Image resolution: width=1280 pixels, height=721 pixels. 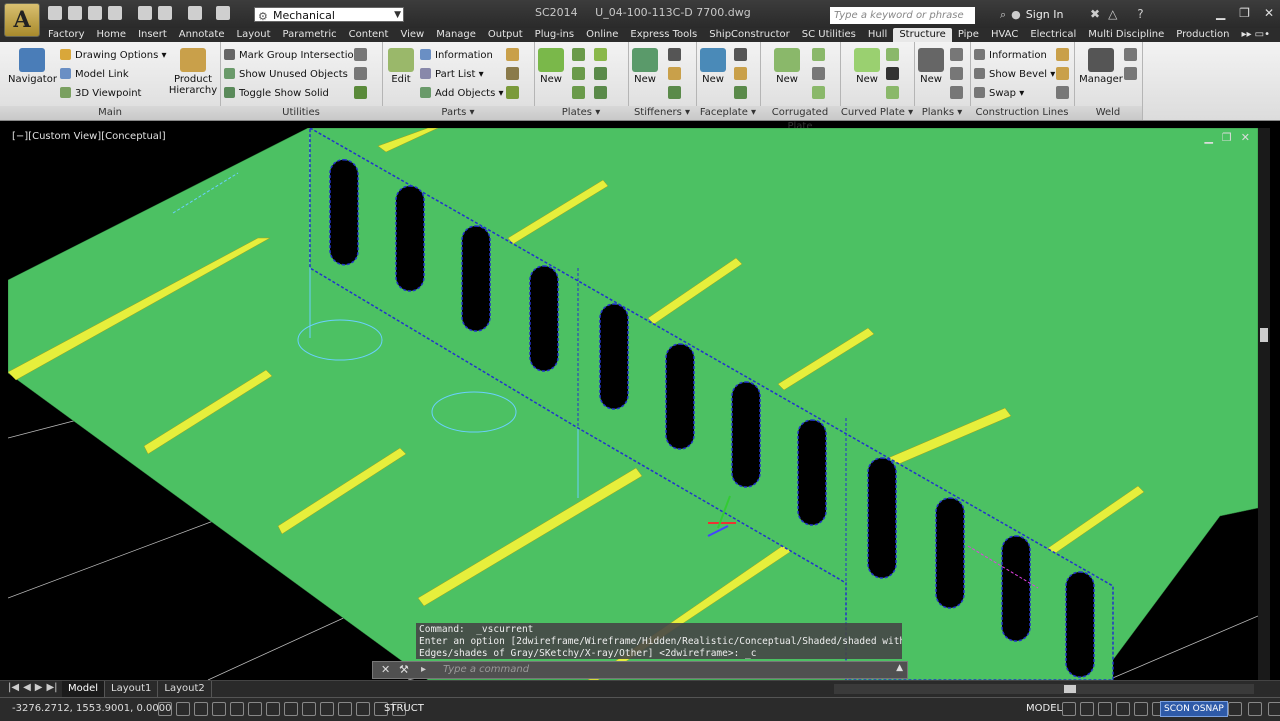 What do you see at coordinates (237, 709) in the screenshot?
I see `polar-icon` at bounding box center [237, 709].